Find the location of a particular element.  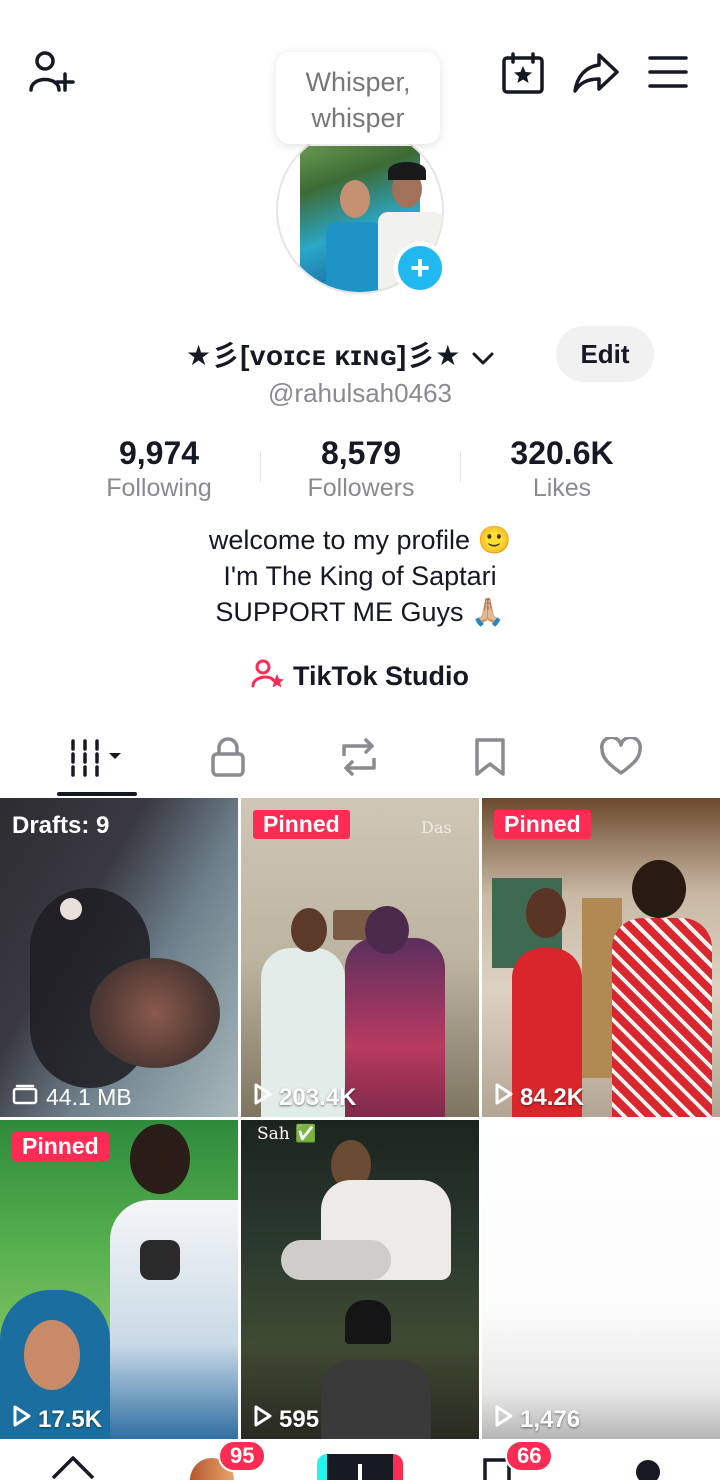

view-count: 1,476 is located at coordinates (537, 1419).